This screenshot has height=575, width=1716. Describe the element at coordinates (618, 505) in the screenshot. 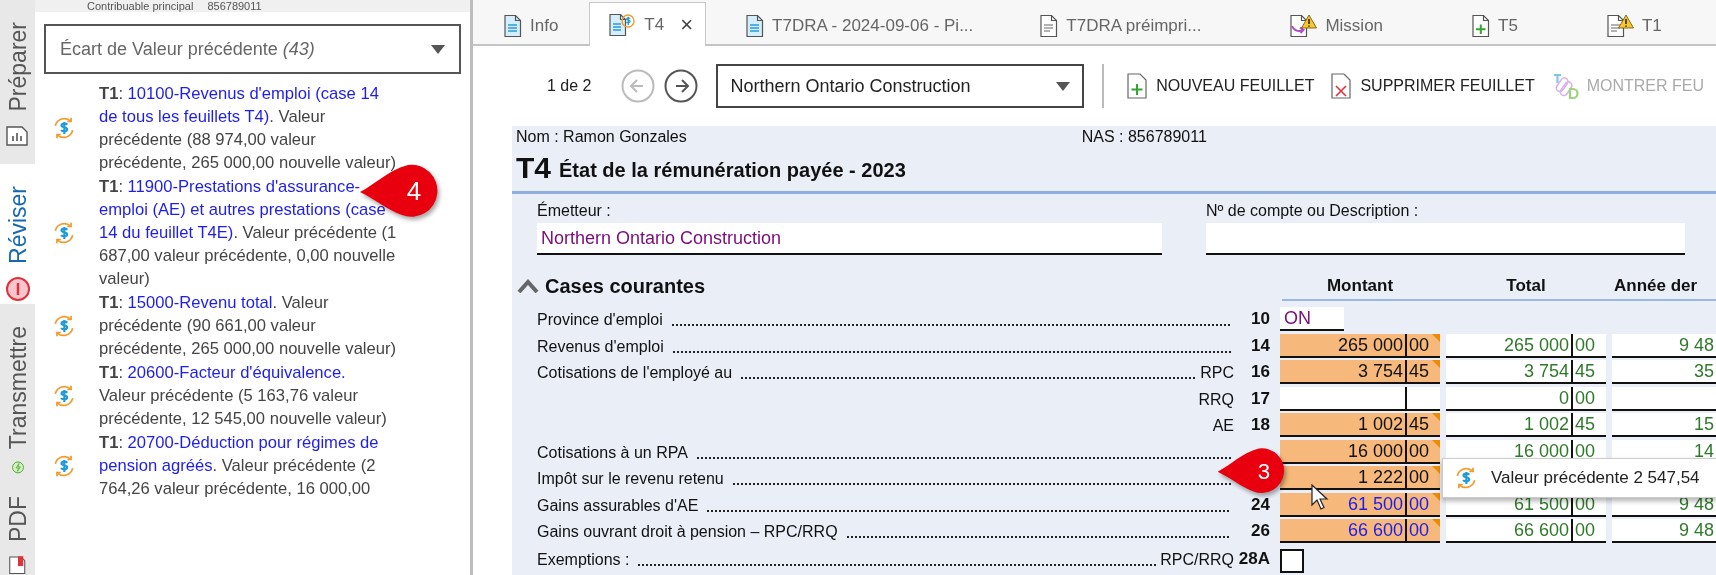

I see `field-label: Gains assurables d'AE` at that location.